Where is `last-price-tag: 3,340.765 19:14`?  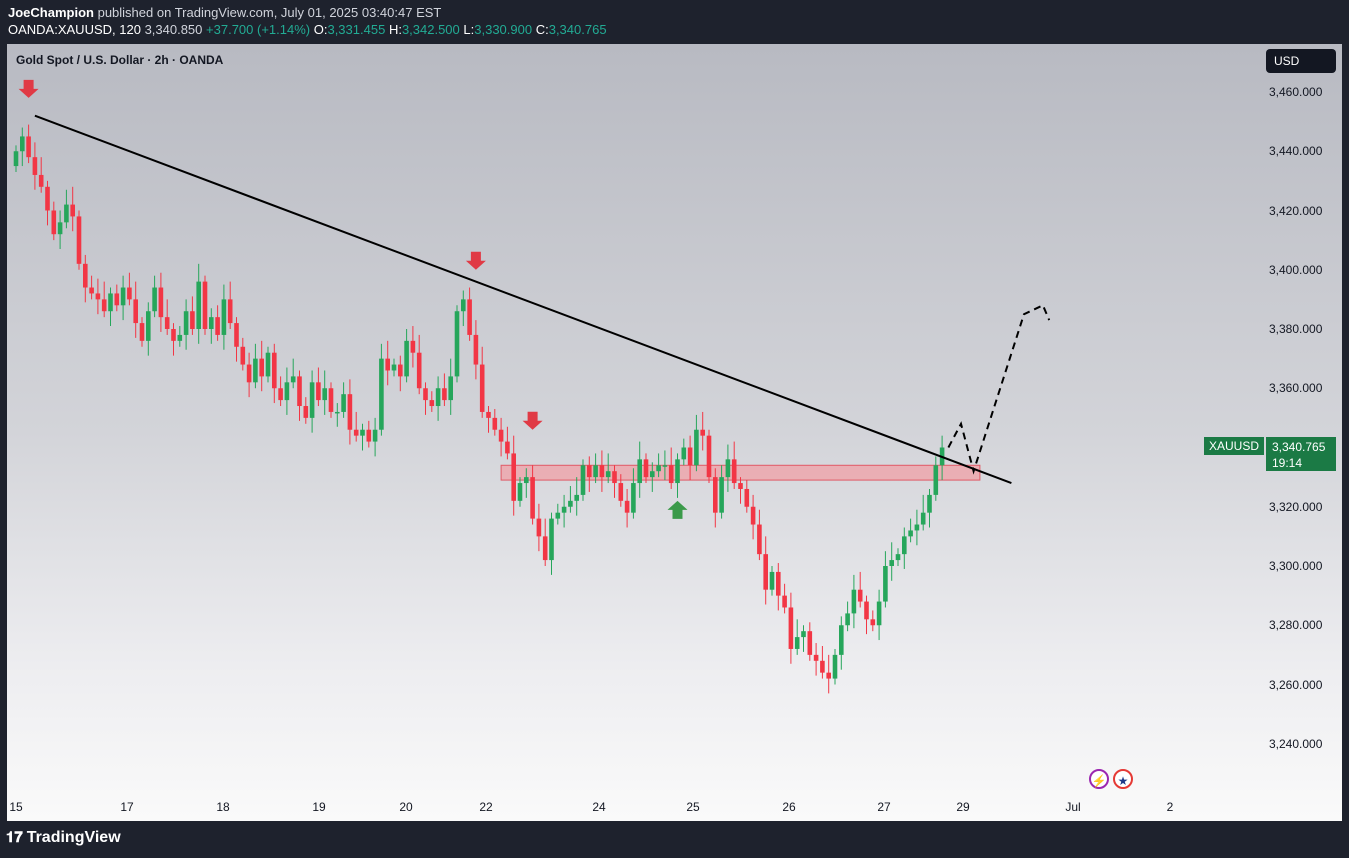
last-price-tag: 3,340.765 19:14 is located at coordinates (1301, 454).